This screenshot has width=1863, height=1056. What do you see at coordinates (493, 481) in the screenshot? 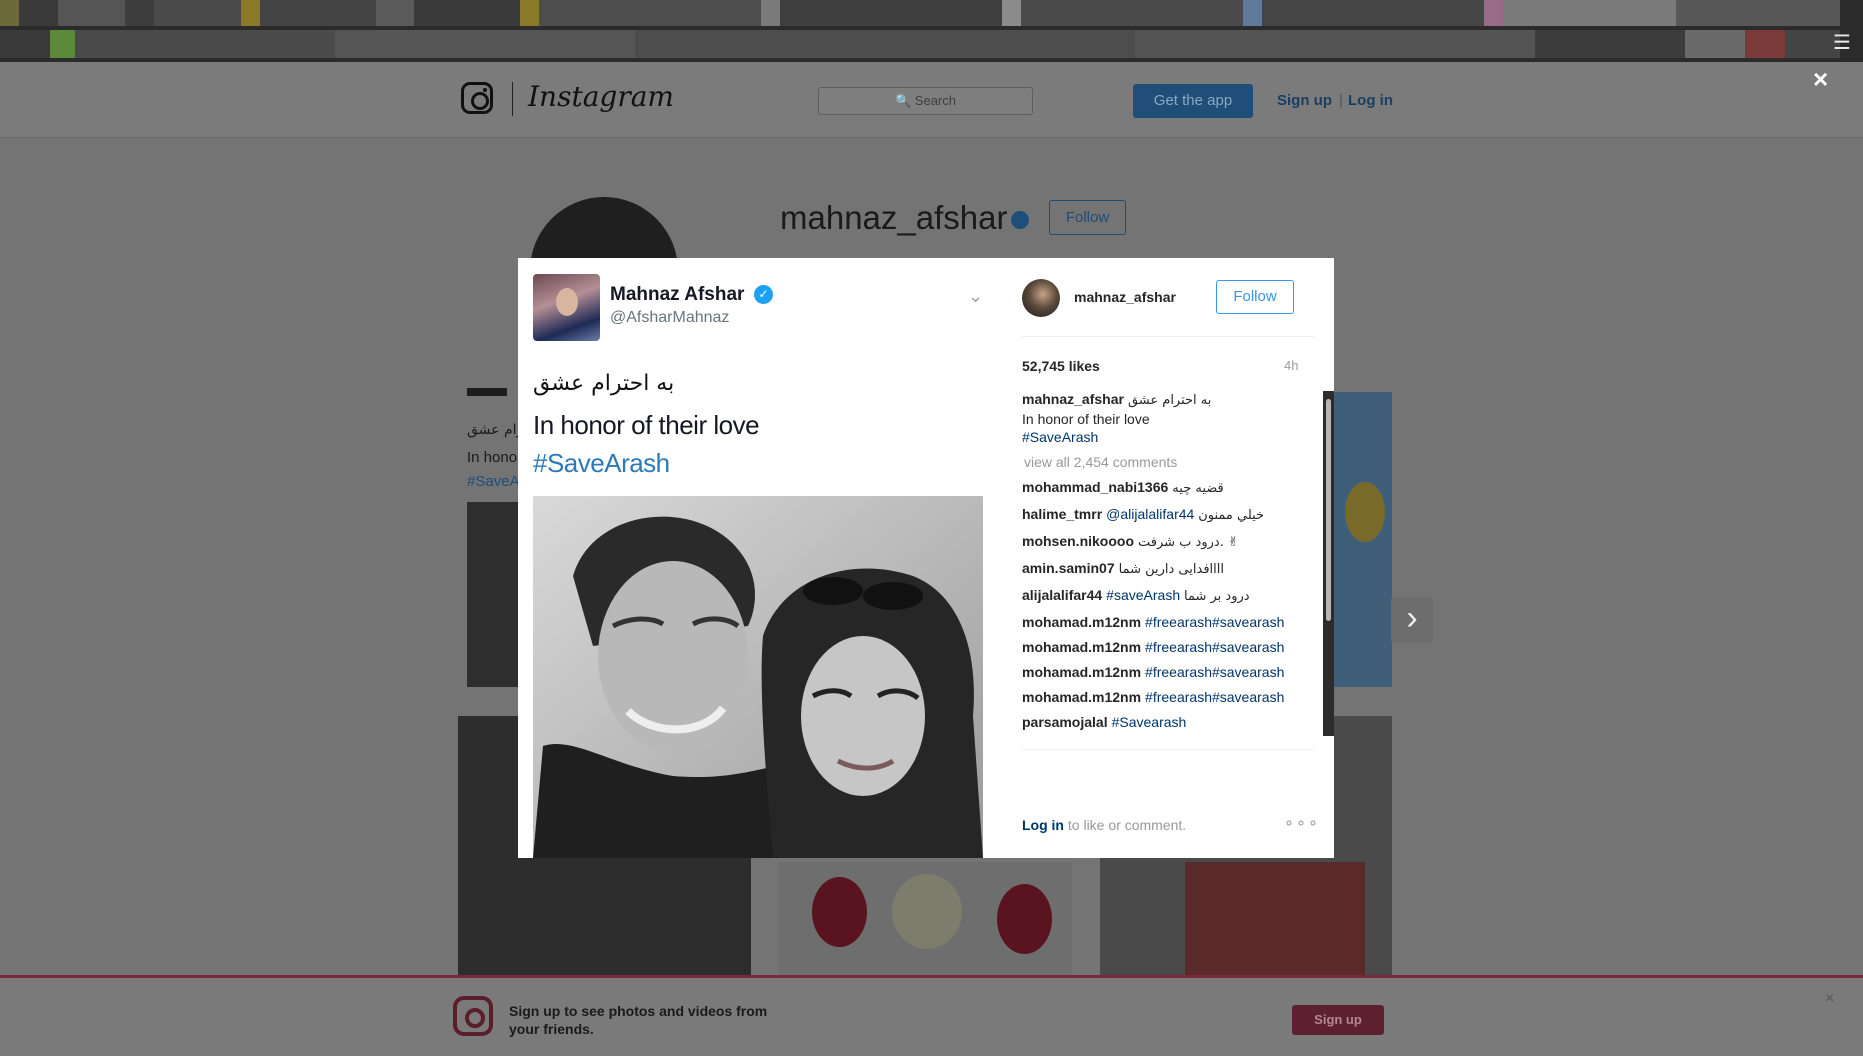
I see `post-snippet-tag: #SaveA` at bounding box center [493, 481].